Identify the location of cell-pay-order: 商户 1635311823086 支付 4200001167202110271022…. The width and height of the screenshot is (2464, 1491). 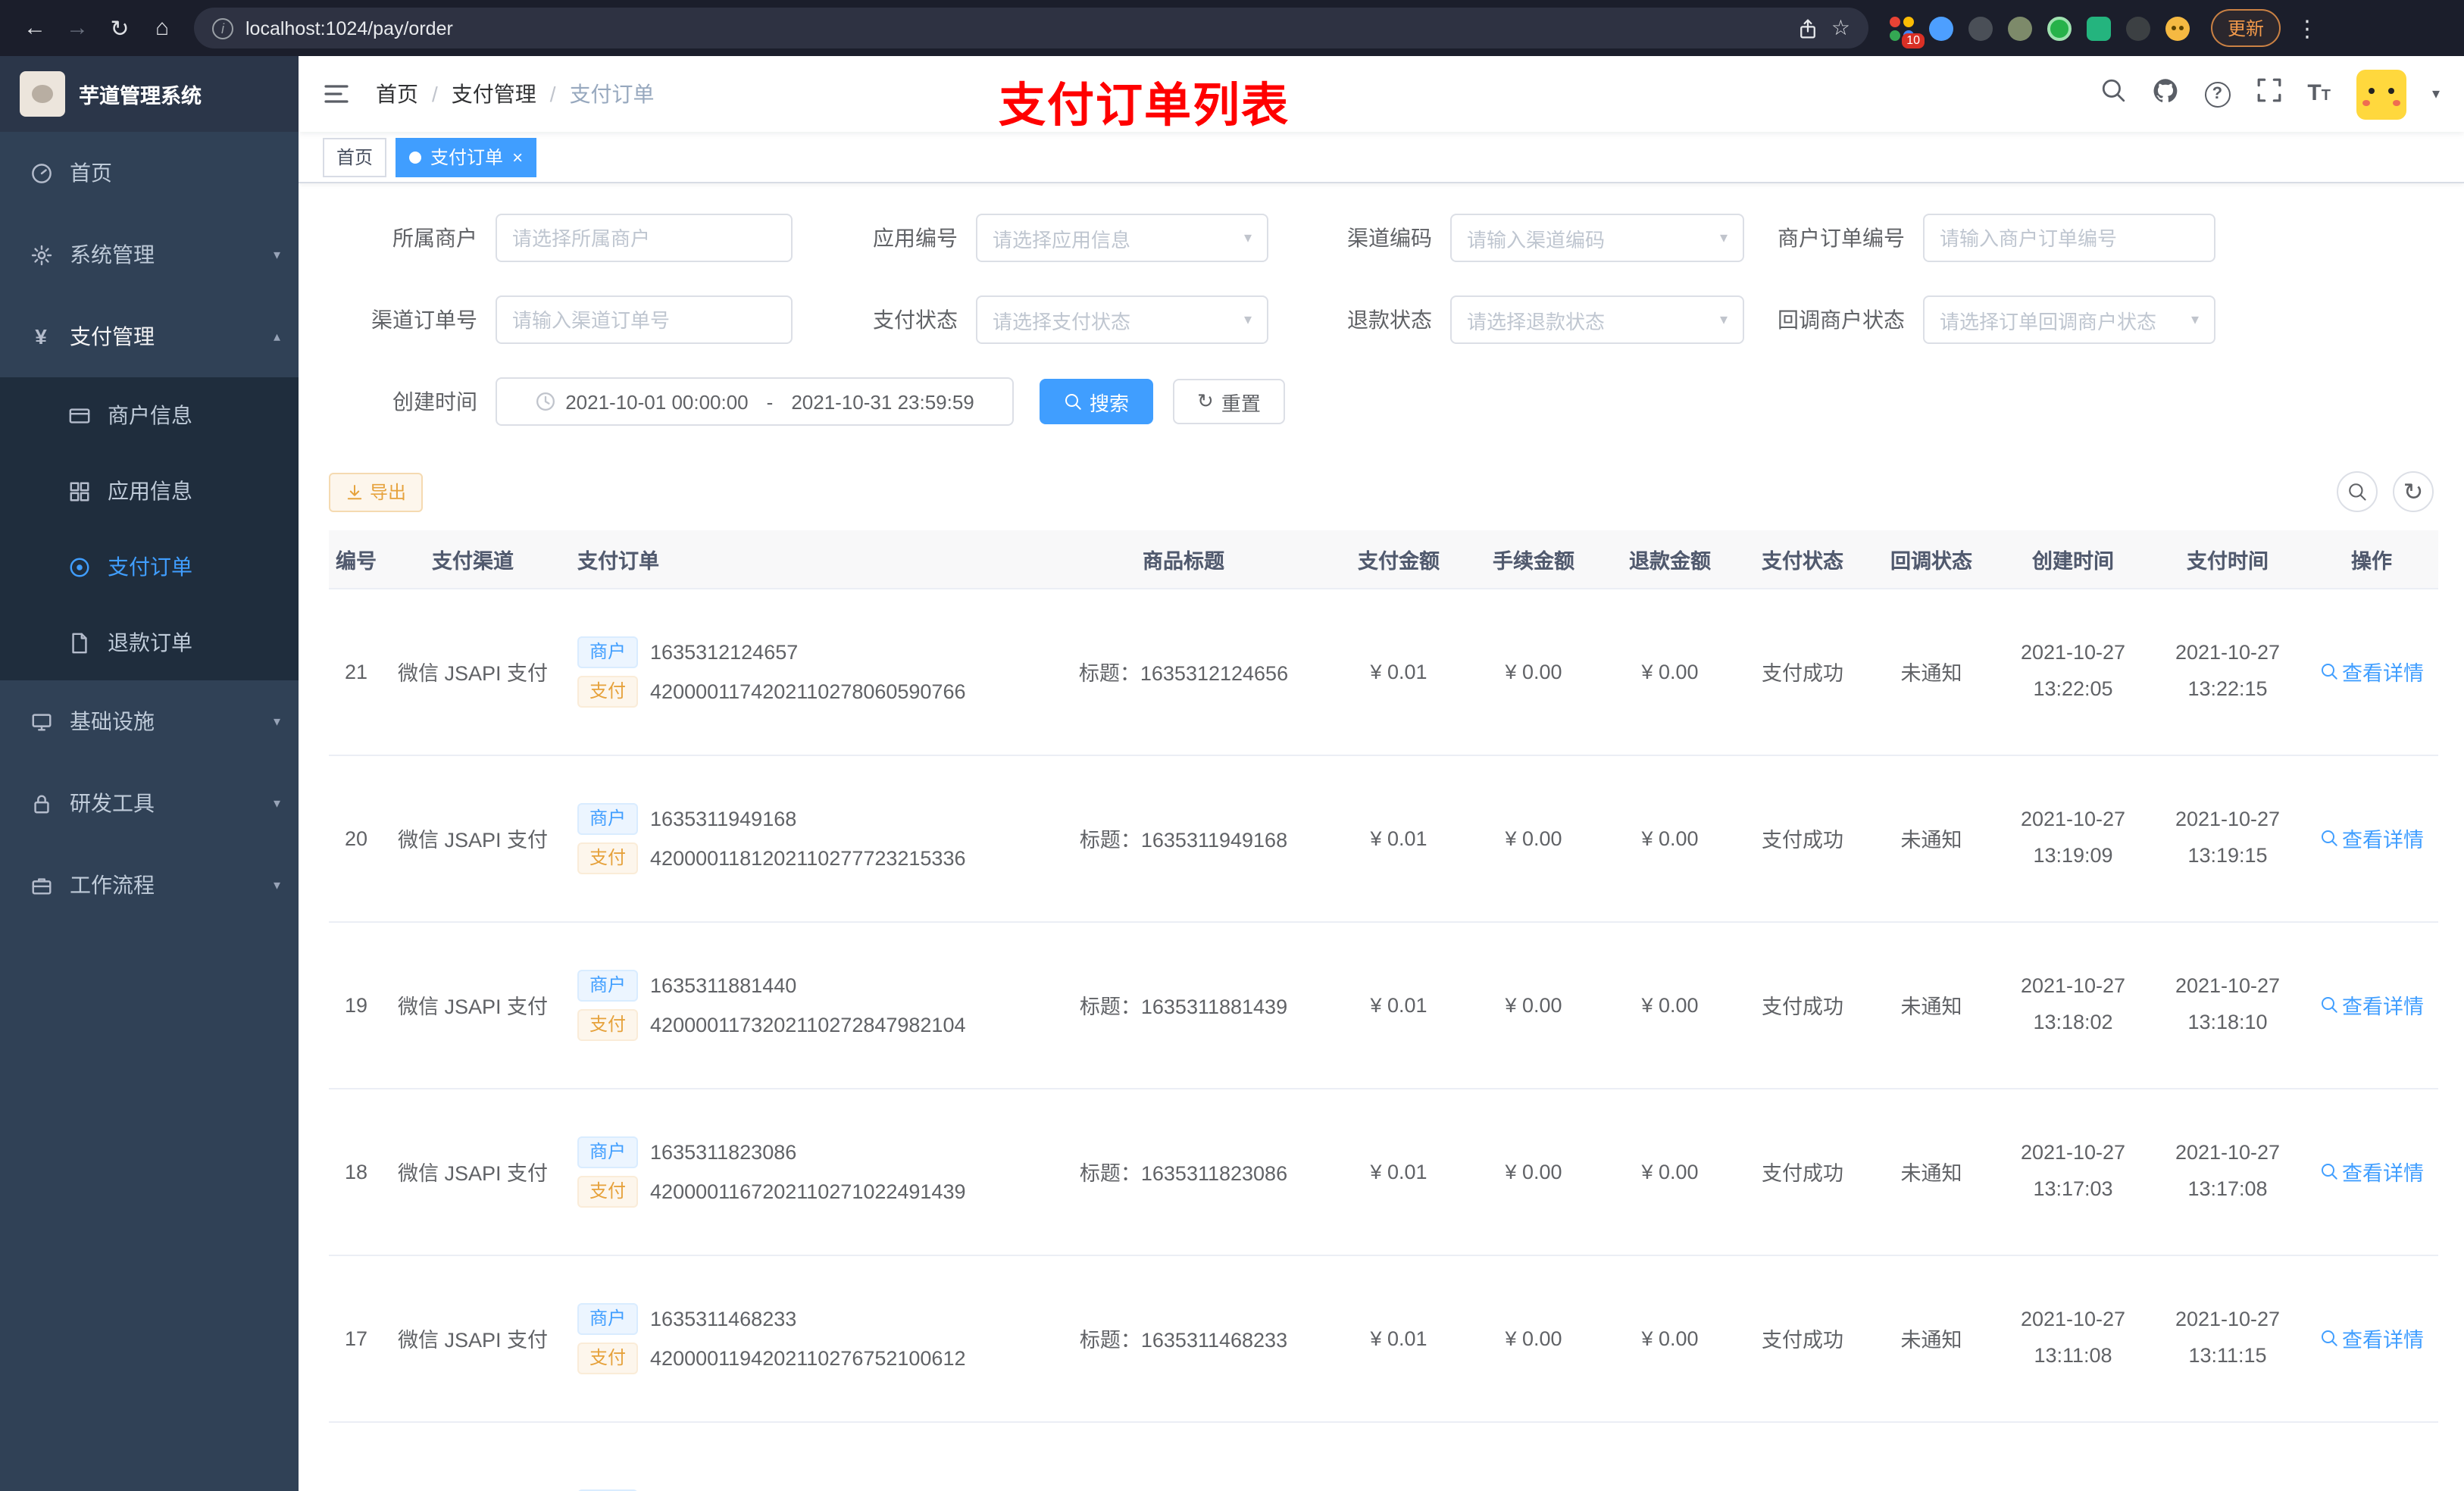
(798, 1171).